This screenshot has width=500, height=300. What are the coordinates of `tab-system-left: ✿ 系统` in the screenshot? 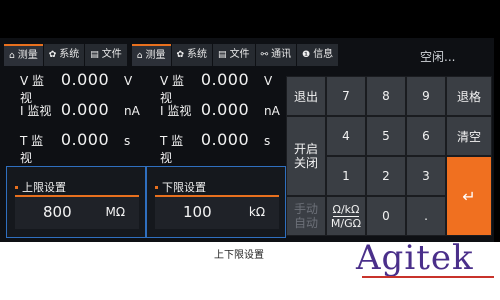 It's located at (64, 55).